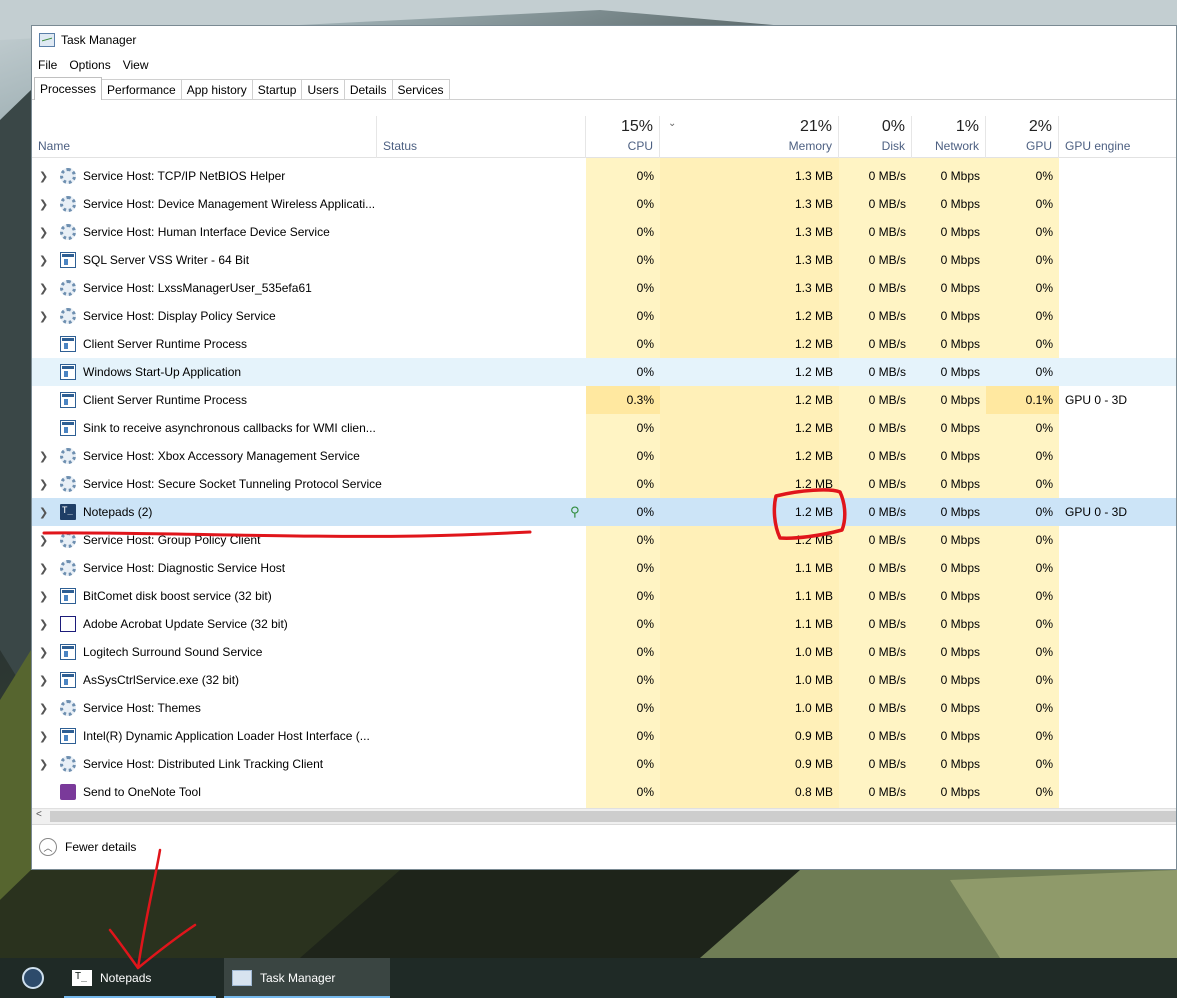 The image size is (1177, 998). What do you see at coordinates (368, 89) in the screenshot?
I see `tab-details: Details` at bounding box center [368, 89].